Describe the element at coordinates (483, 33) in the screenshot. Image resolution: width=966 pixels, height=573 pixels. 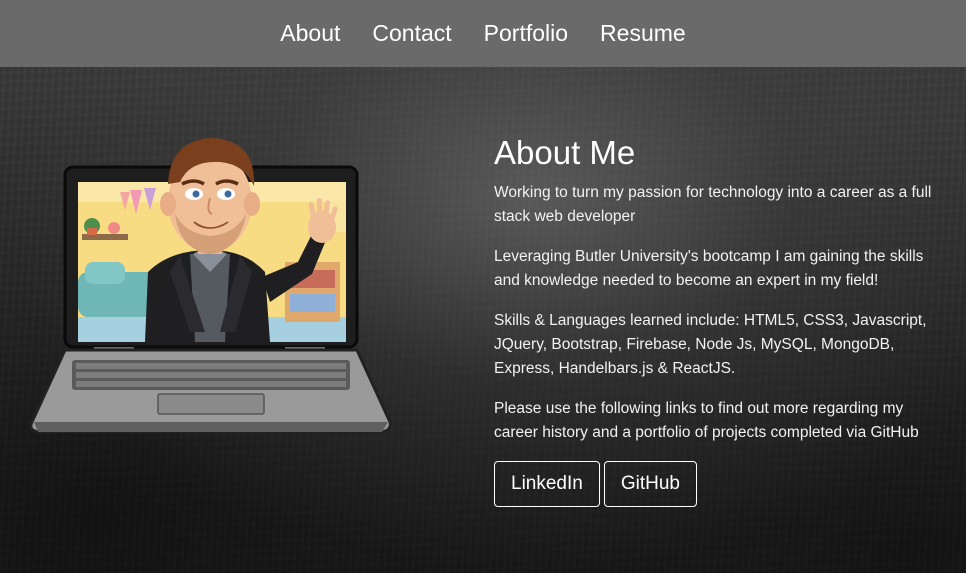
I see `top-nav: About Contact Portfolio Resume` at that location.